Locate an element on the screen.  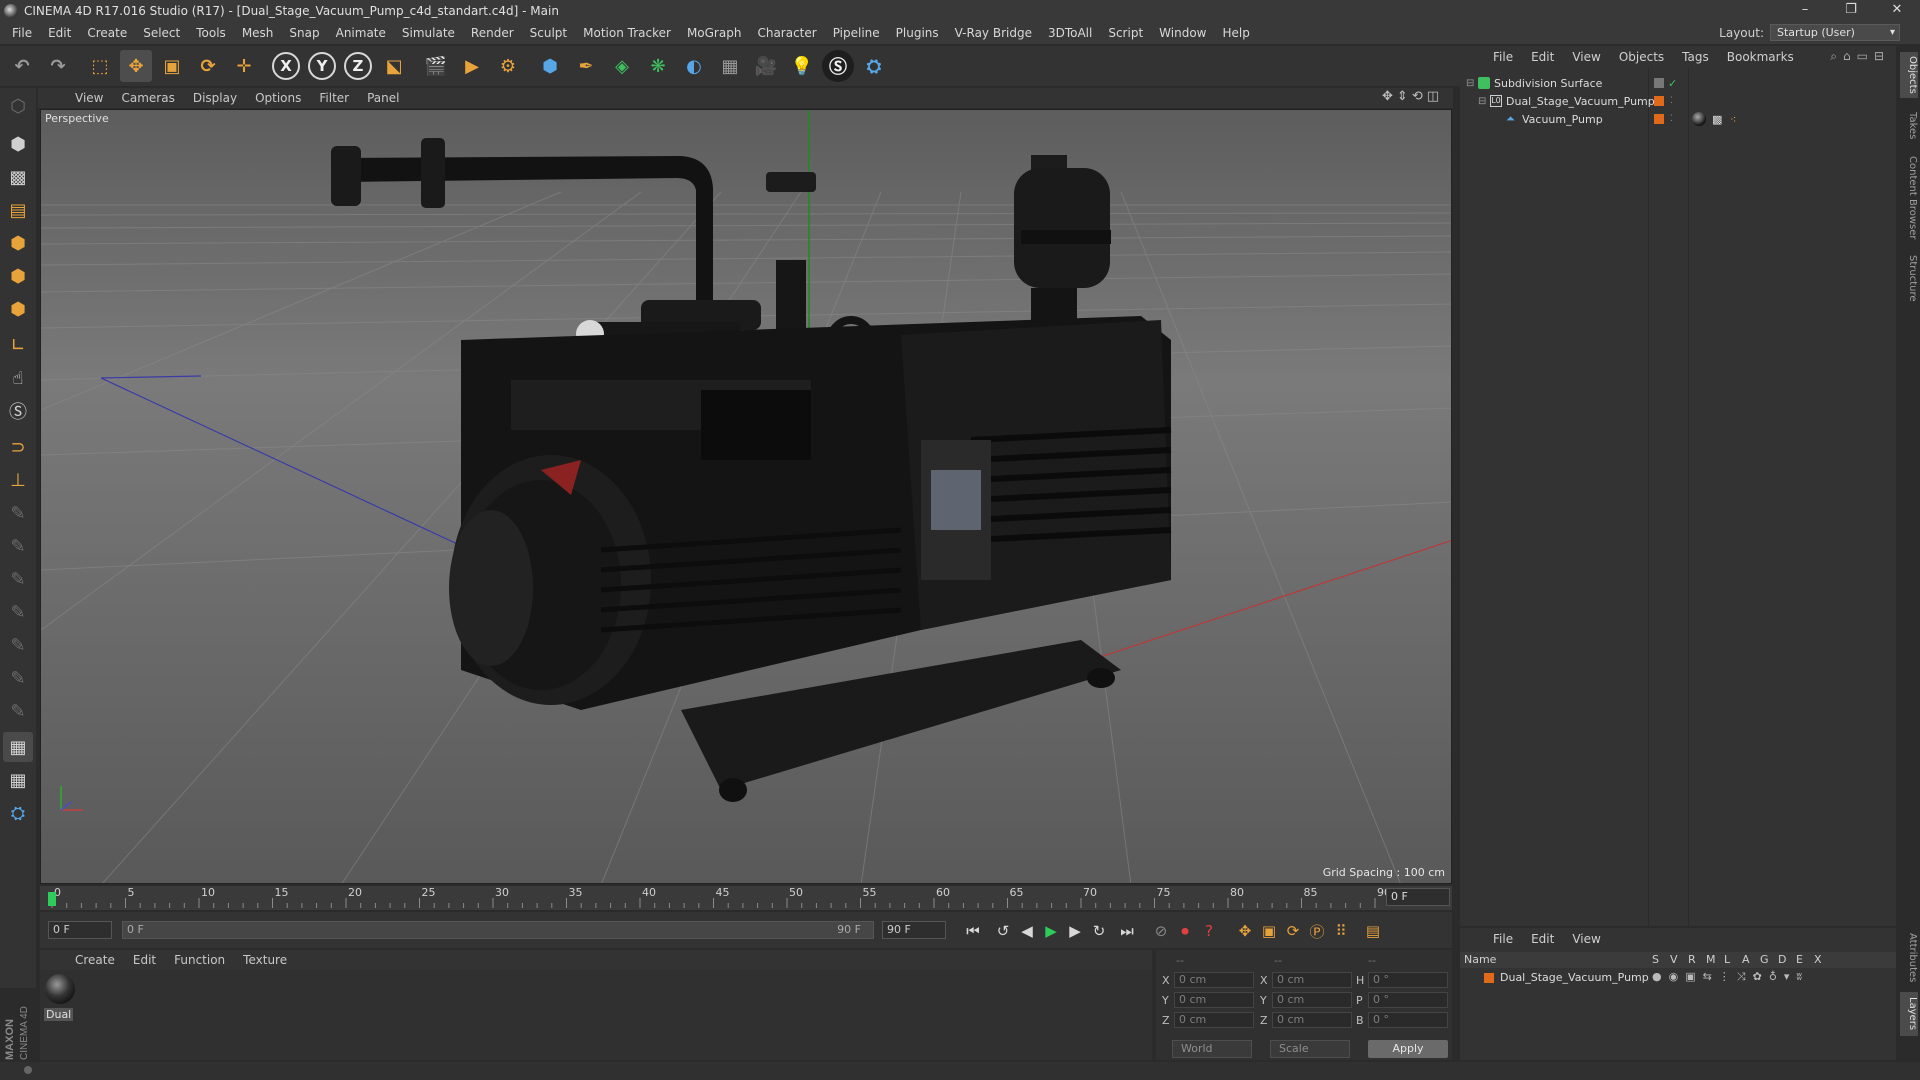
vray-button: Ⓢ is located at coordinates (838, 66).